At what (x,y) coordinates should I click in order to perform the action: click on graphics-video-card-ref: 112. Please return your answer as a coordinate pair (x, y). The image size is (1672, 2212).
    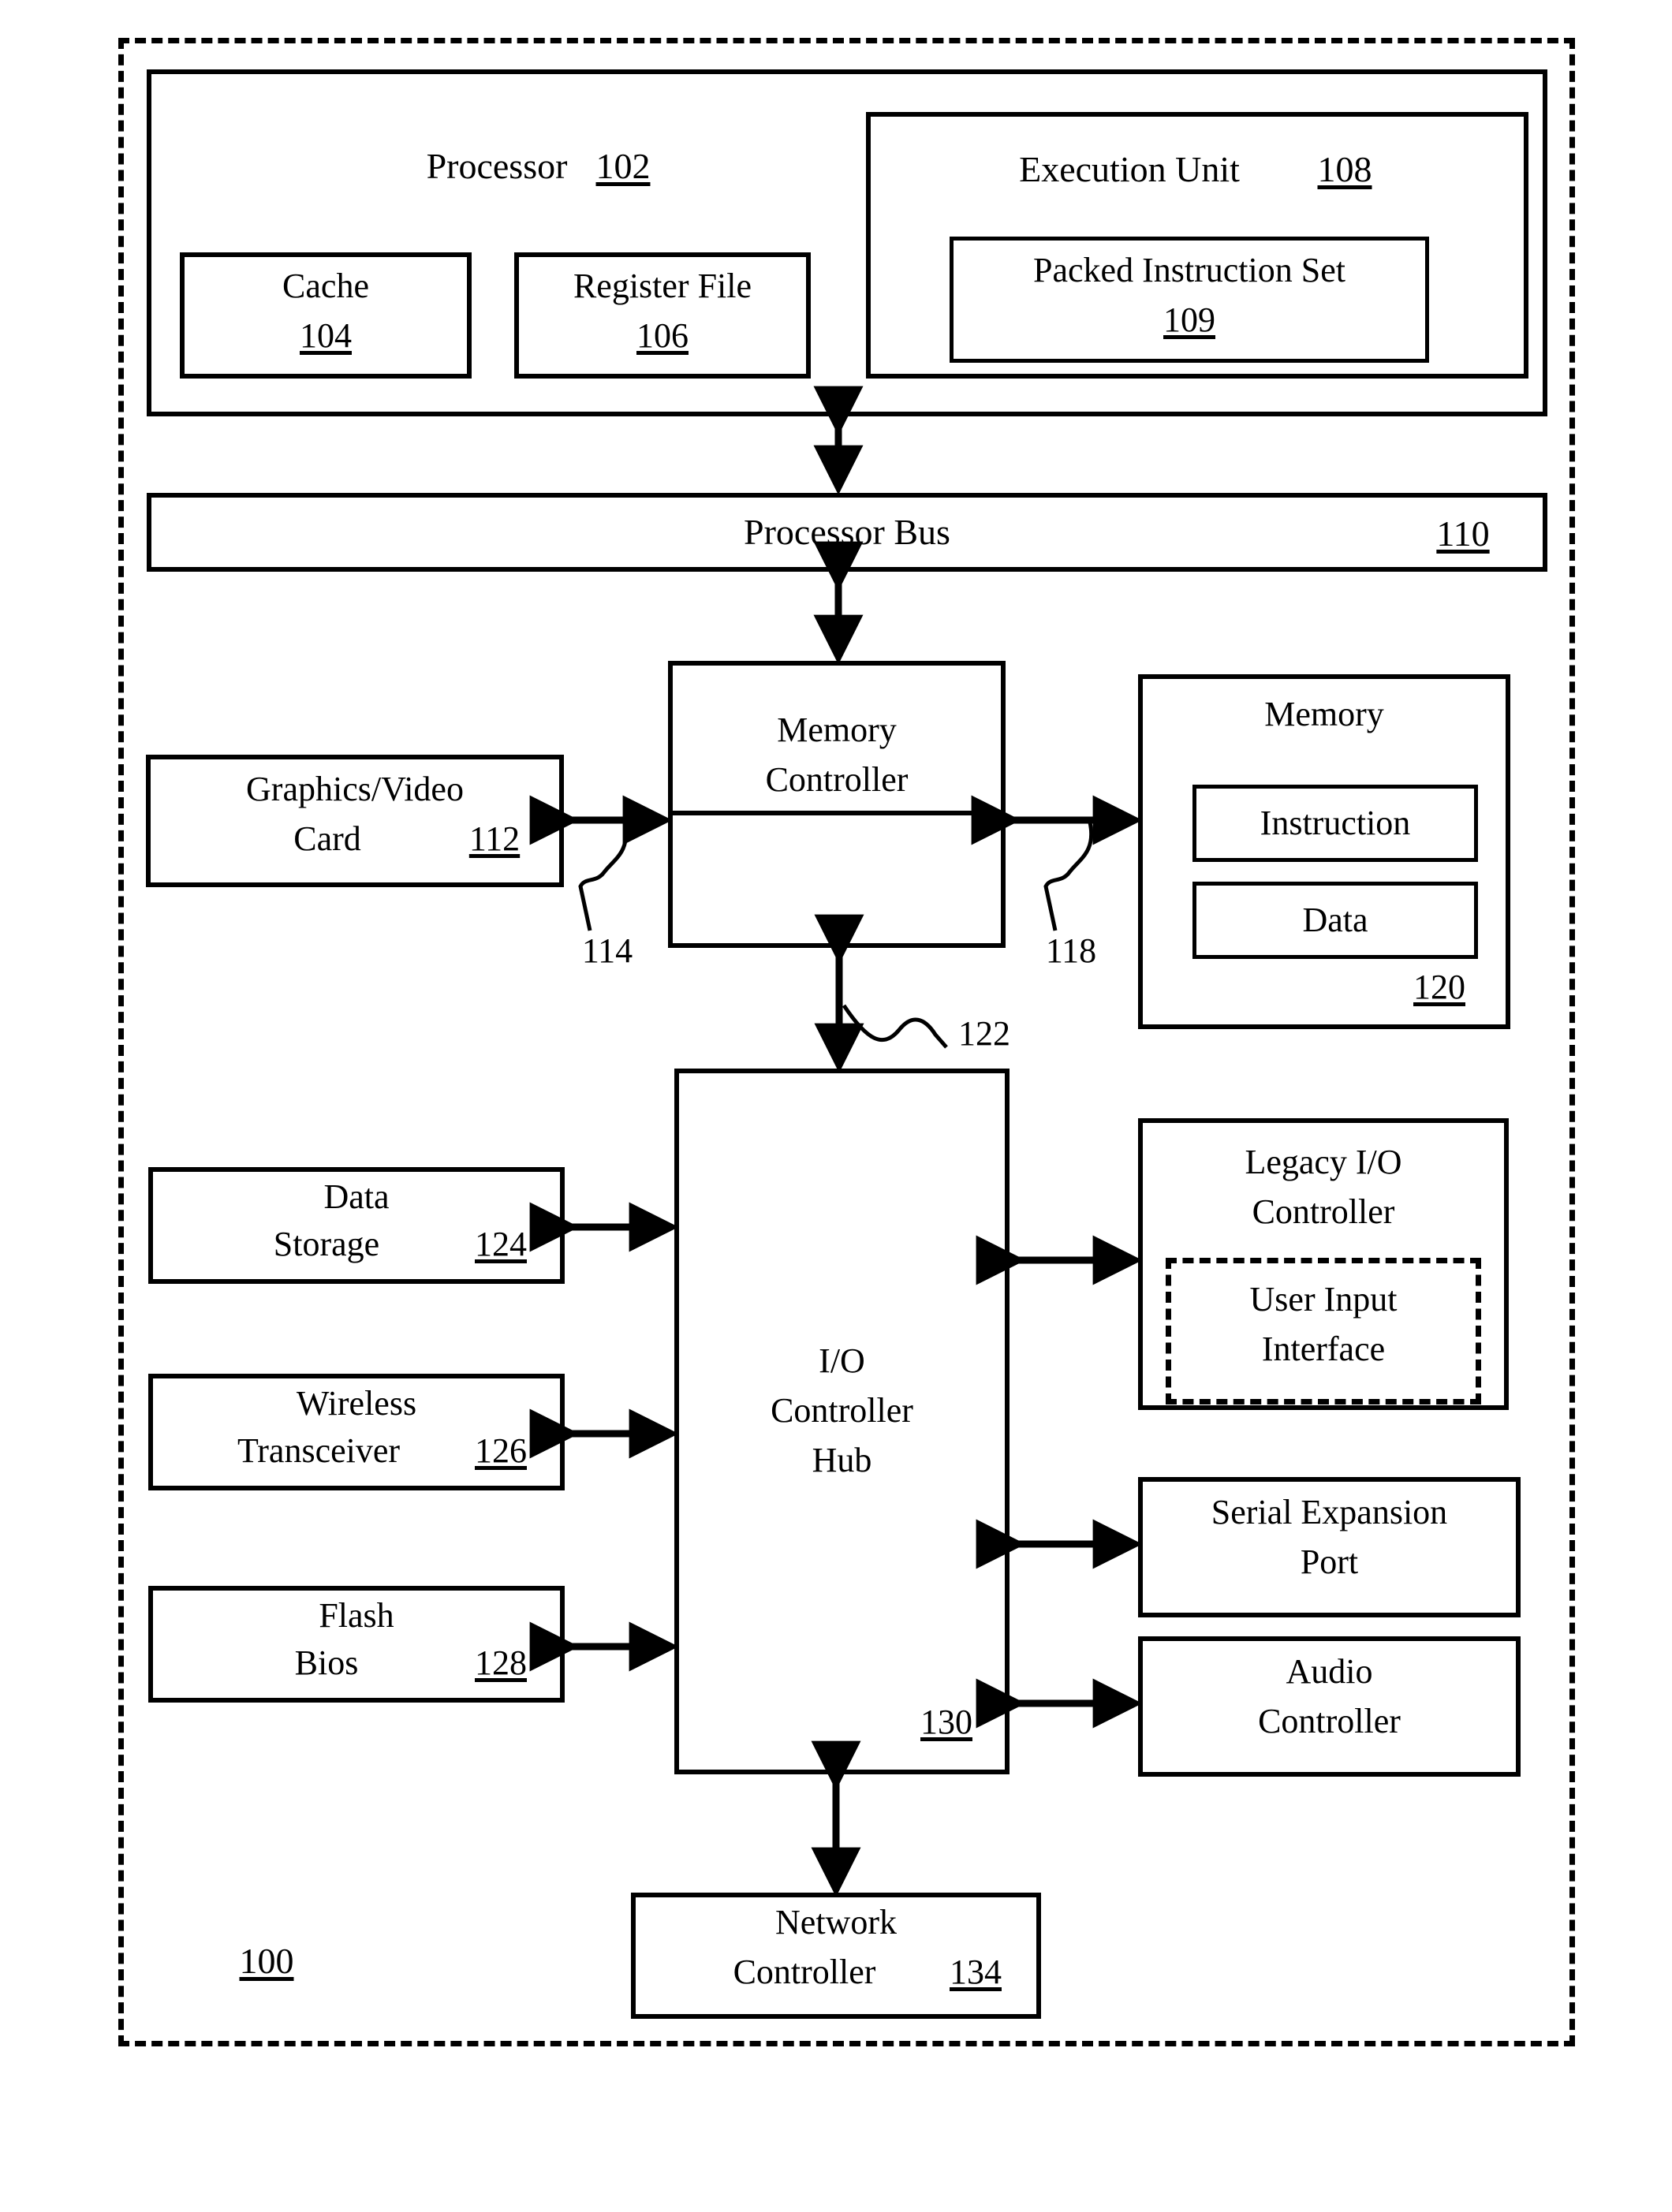
    Looking at the image, I should click on (495, 838).